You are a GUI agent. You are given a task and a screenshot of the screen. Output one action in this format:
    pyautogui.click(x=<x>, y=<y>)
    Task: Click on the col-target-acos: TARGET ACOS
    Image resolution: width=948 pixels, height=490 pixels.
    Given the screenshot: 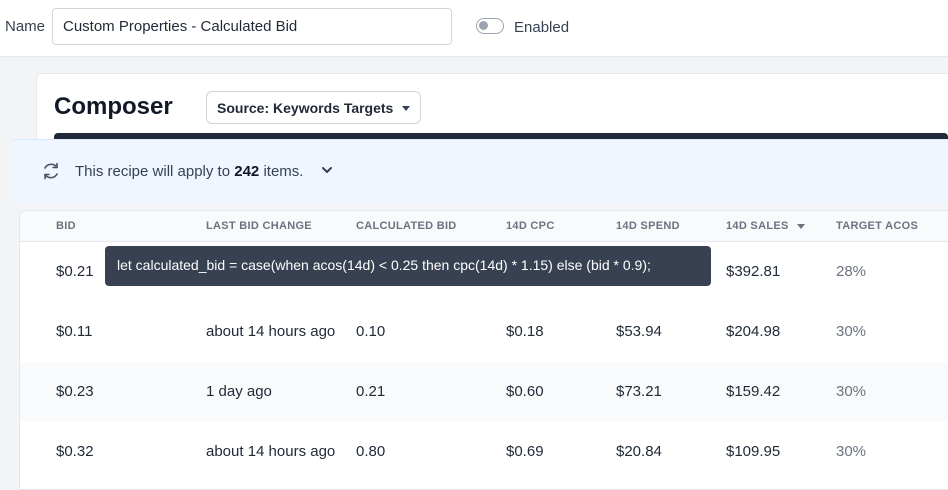 What is the action you would take?
    pyautogui.click(x=877, y=226)
    